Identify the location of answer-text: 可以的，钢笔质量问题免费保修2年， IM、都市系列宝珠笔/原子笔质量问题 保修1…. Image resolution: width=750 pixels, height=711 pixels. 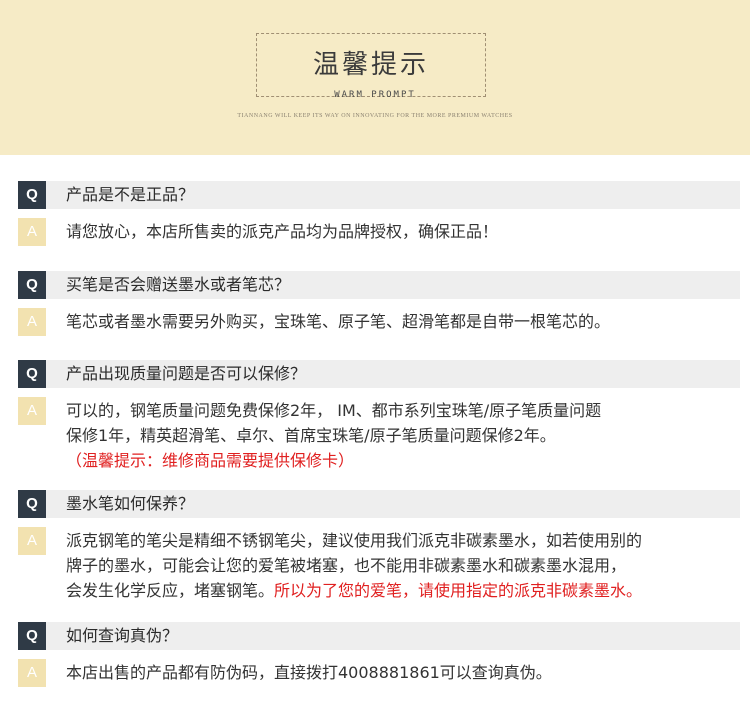
(403, 435).